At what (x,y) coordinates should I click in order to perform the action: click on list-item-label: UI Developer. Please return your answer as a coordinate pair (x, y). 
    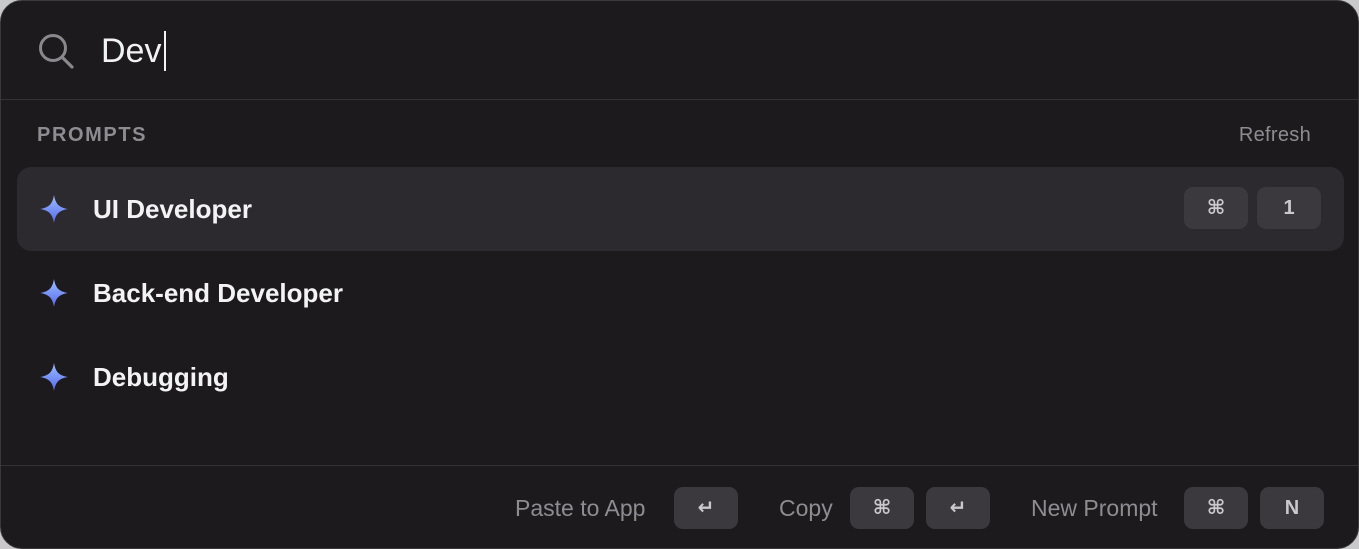
    Looking at the image, I should click on (172, 209).